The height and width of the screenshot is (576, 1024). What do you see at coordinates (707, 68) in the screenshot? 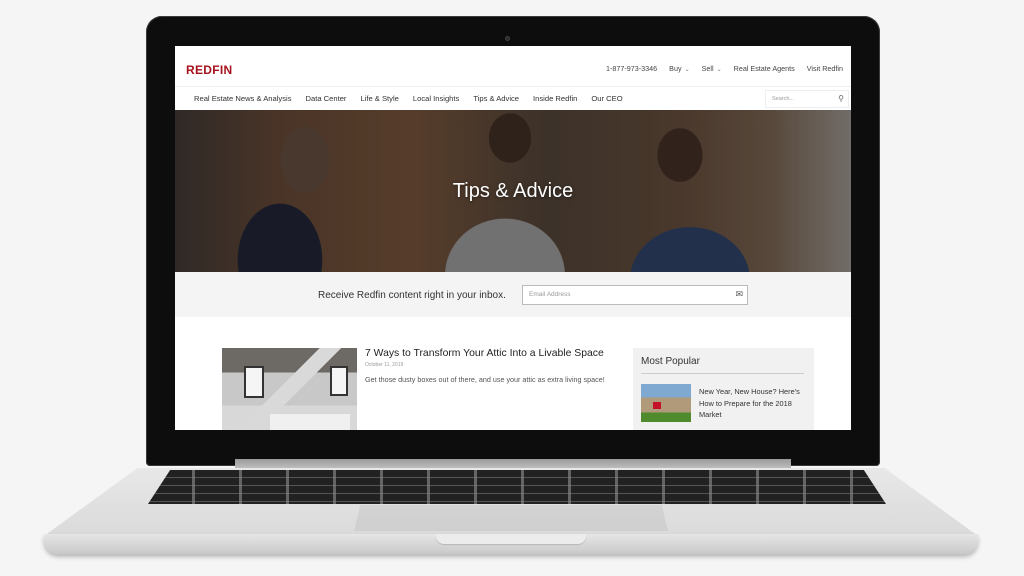
I see `sell-label: Sell` at bounding box center [707, 68].